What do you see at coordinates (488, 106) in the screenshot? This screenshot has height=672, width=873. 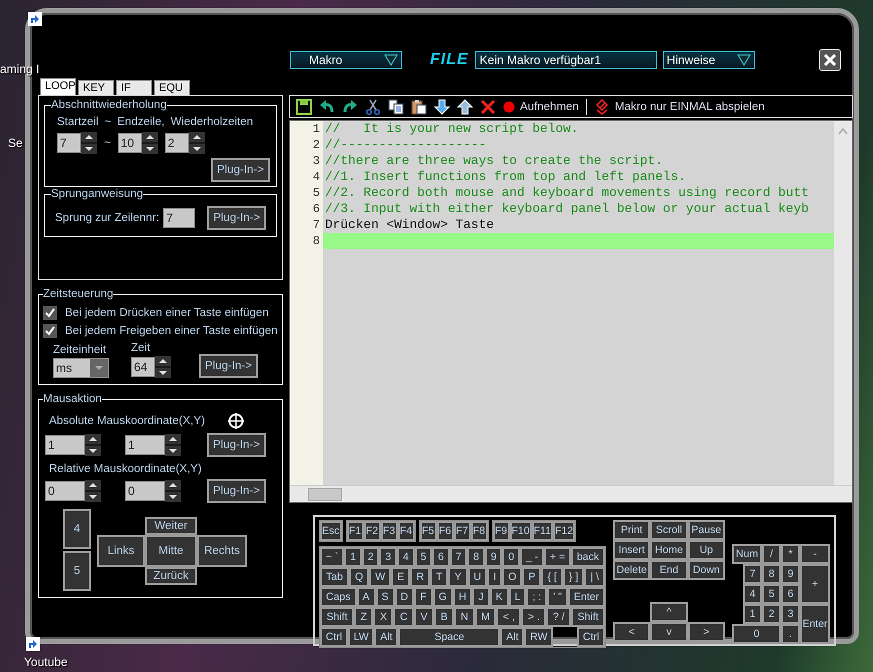 I see `delete-icon` at bounding box center [488, 106].